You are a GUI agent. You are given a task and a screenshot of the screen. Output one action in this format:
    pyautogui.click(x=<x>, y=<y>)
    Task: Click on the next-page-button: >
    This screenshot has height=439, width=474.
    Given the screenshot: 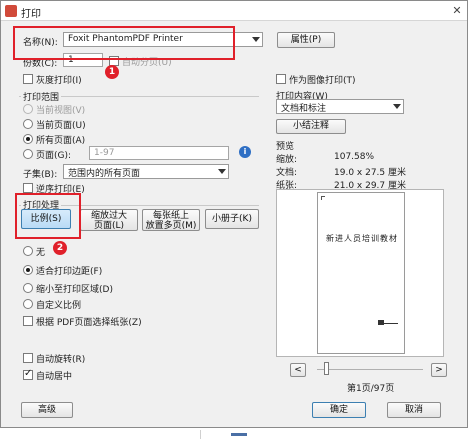 What is the action you would take?
    pyautogui.click(x=439, y=370)
    